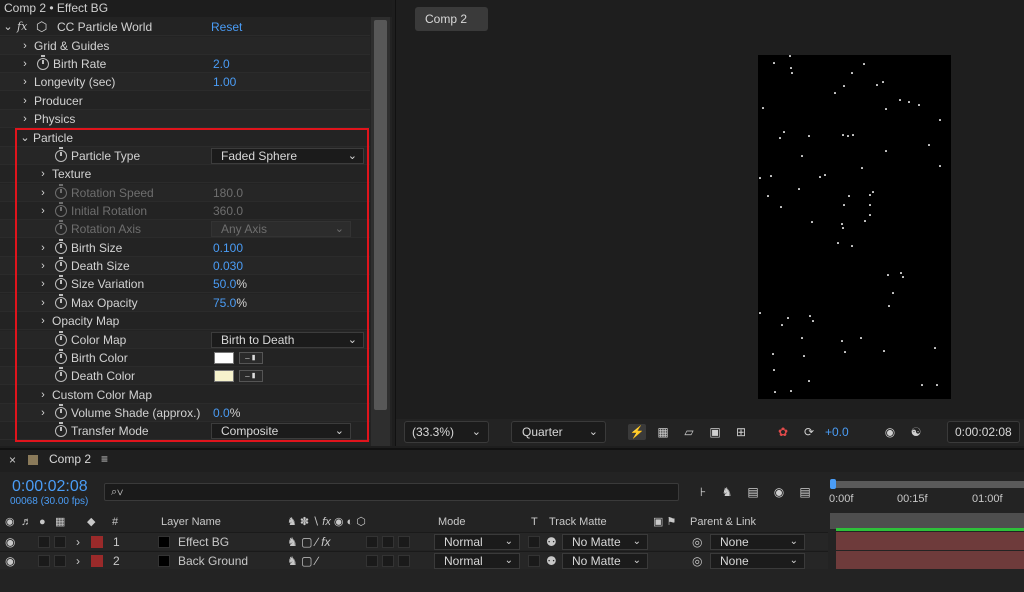  What do you see at coordinates (226, 27) in the screenshot?
I see `reset-button: Reset` at bounding box center [226, 27].